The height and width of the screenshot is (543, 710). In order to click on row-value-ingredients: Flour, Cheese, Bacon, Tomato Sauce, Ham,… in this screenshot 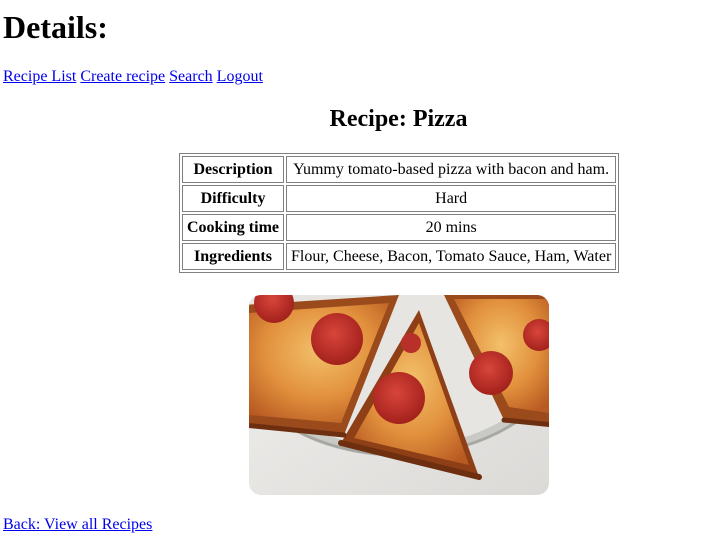, I will do `click(451, 256)`.